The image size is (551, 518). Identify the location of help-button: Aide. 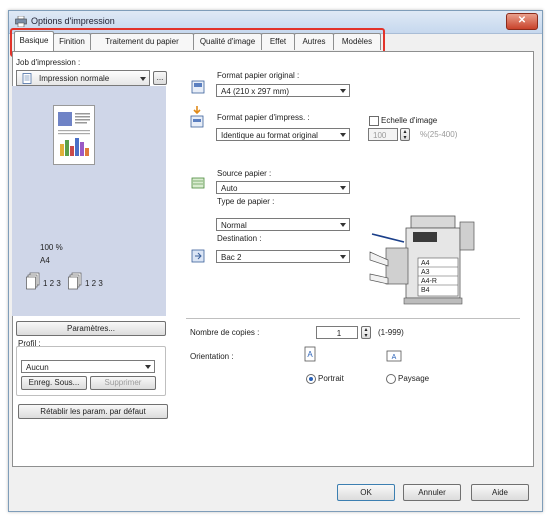
(500, 492).